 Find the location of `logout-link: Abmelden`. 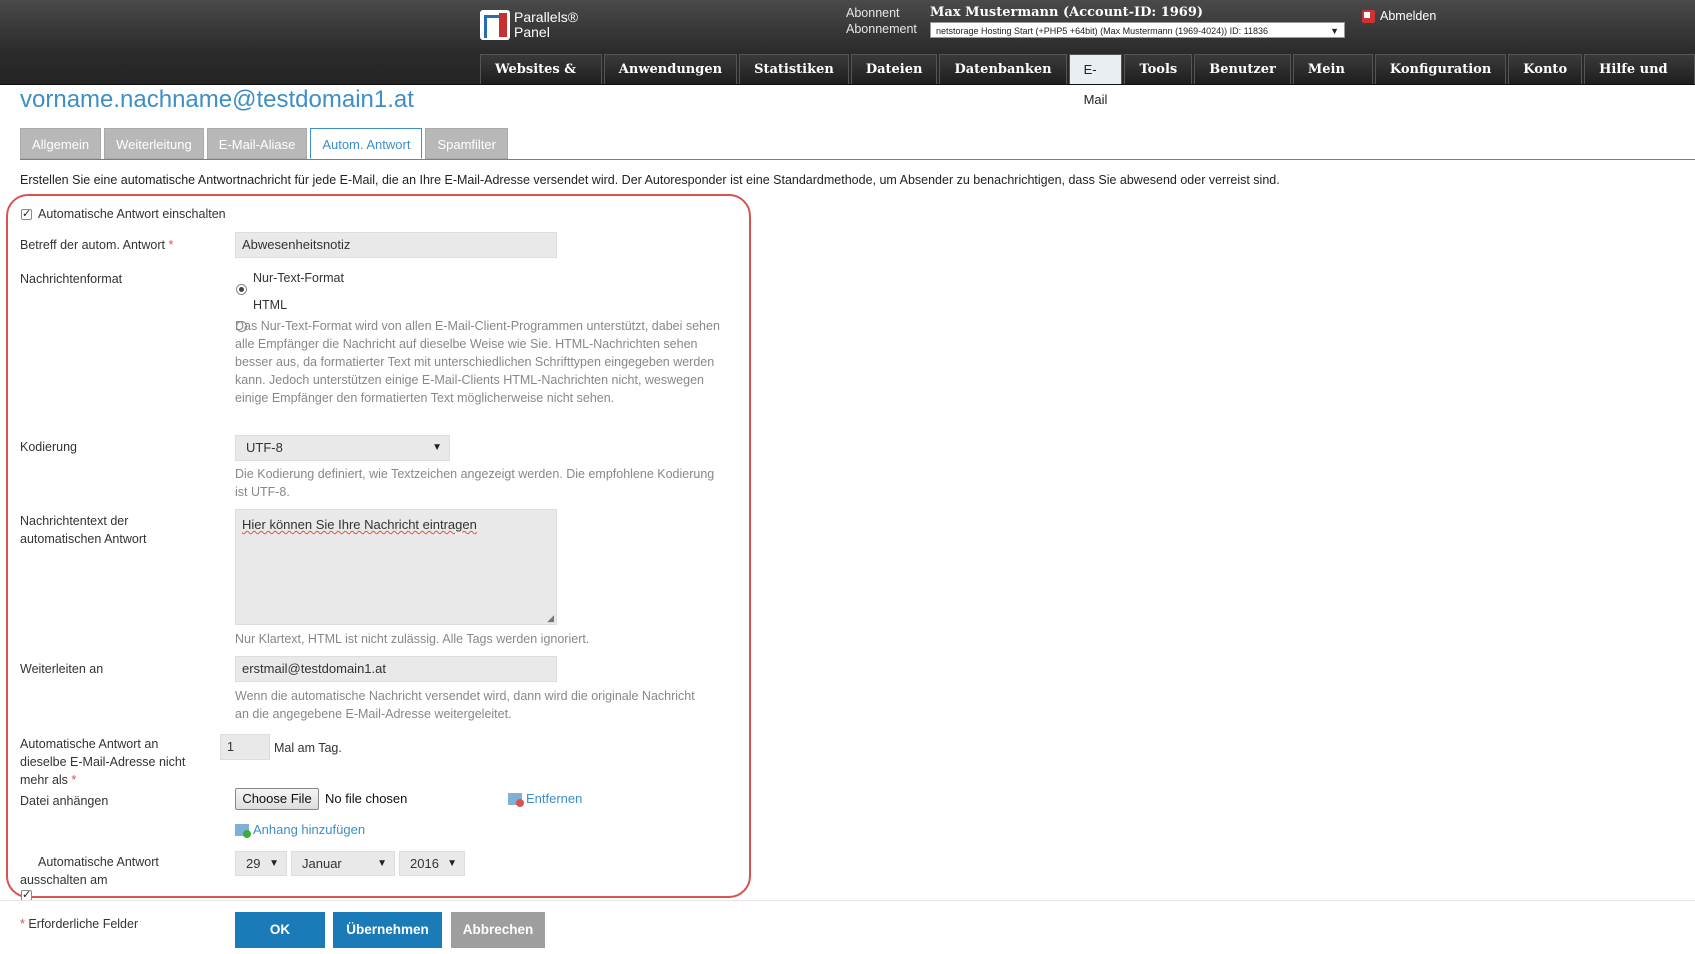

logout-link: Abmelden is located at coordinates (1399, 16).